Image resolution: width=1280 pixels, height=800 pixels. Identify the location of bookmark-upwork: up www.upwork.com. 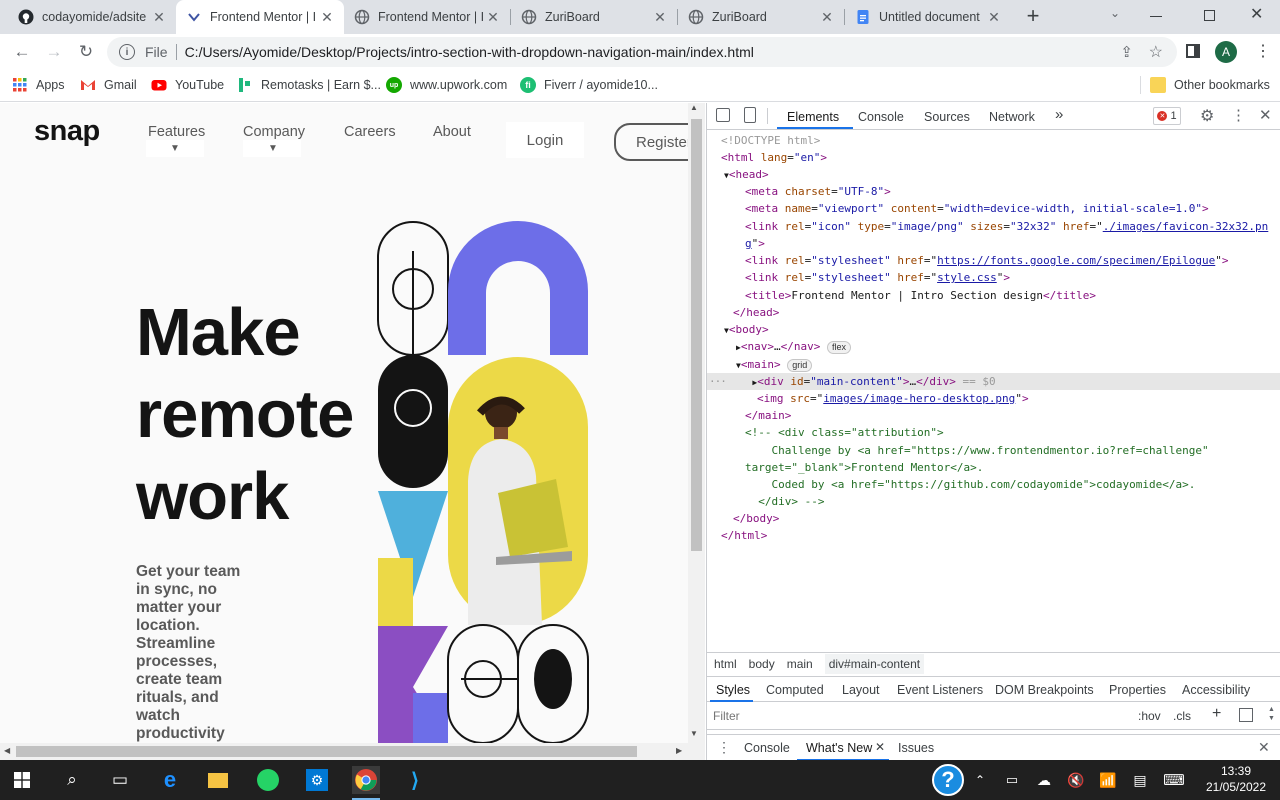
(446, 85).